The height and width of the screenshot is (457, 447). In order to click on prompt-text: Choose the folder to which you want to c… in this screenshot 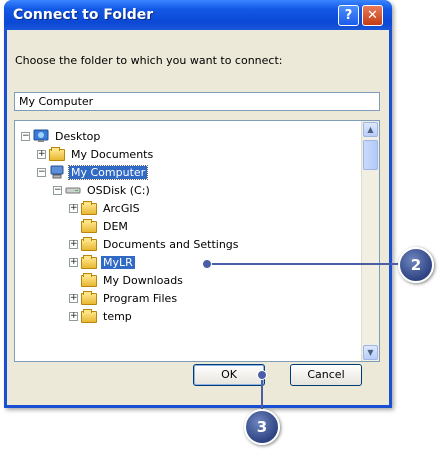, I will do `click(149, 60)`.